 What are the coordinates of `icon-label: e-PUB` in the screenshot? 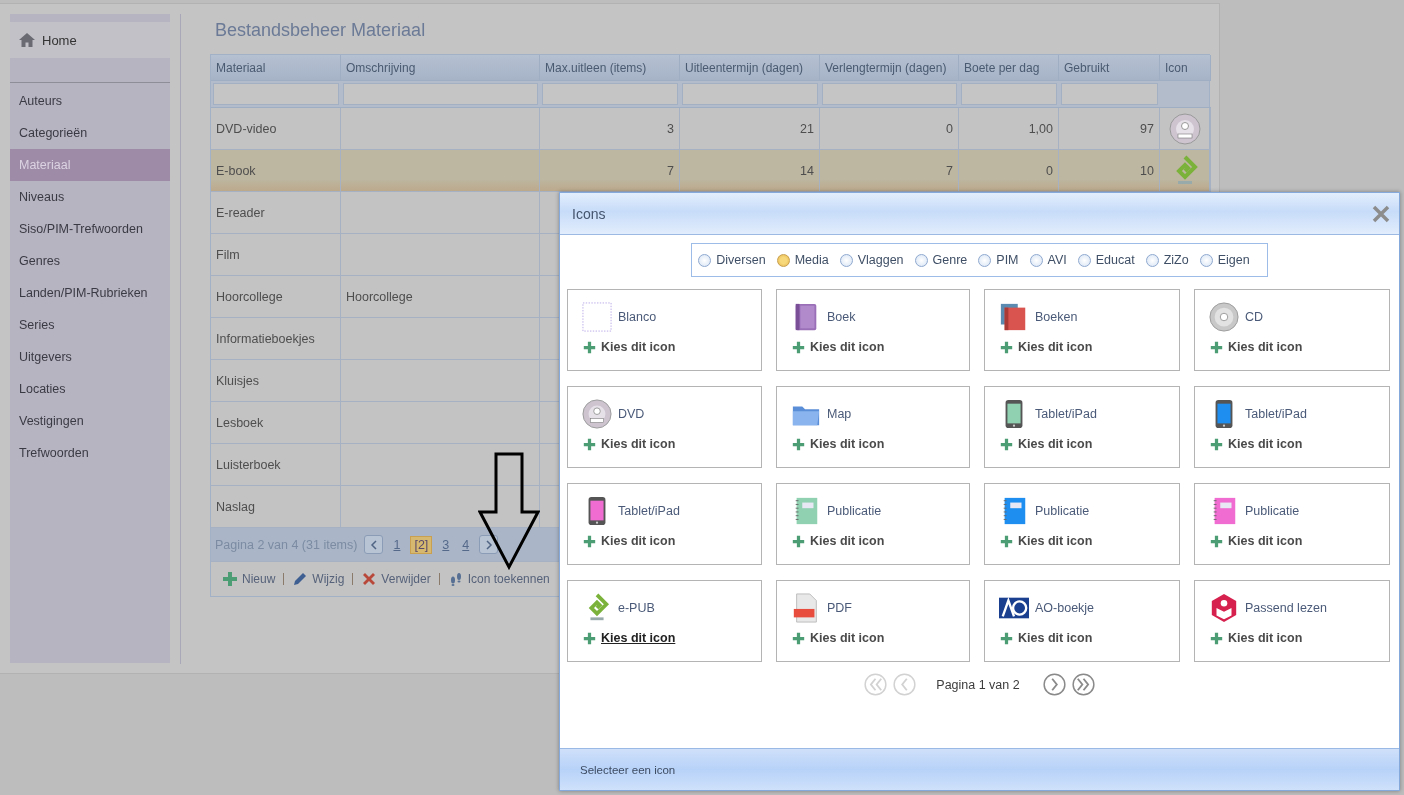 It's located at (636, 608).